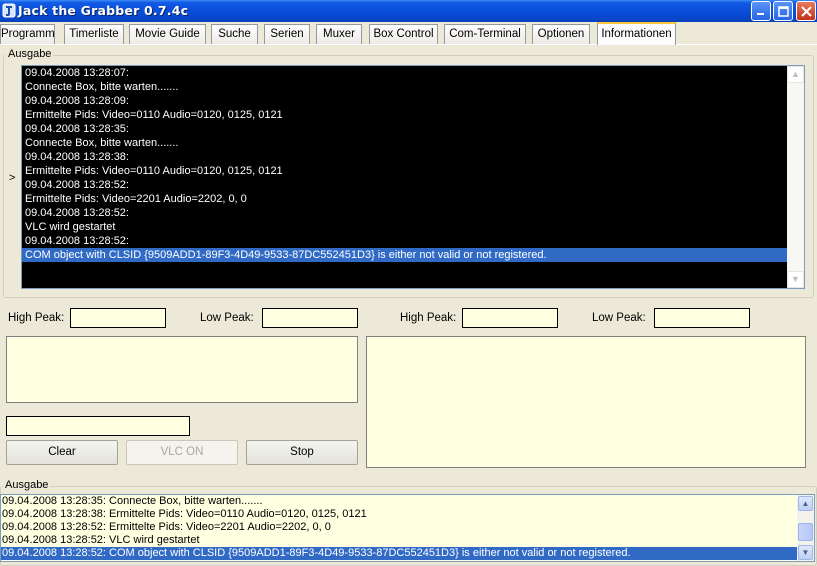  Describe the element at coordinates (36, 318) in the screenshot. I see `left-high-peak-label: High Peak:` at that location.